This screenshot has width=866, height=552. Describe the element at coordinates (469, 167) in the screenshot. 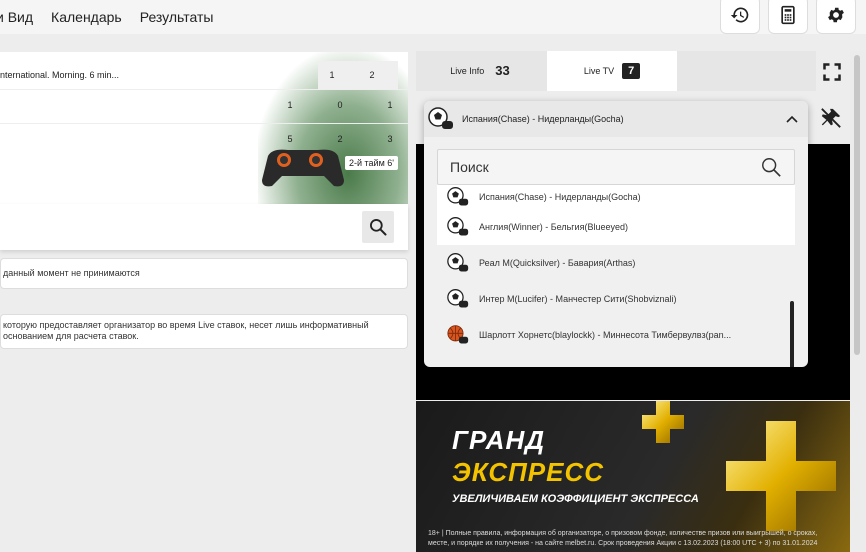

I see `search-placeholder: Поиск` at that location.